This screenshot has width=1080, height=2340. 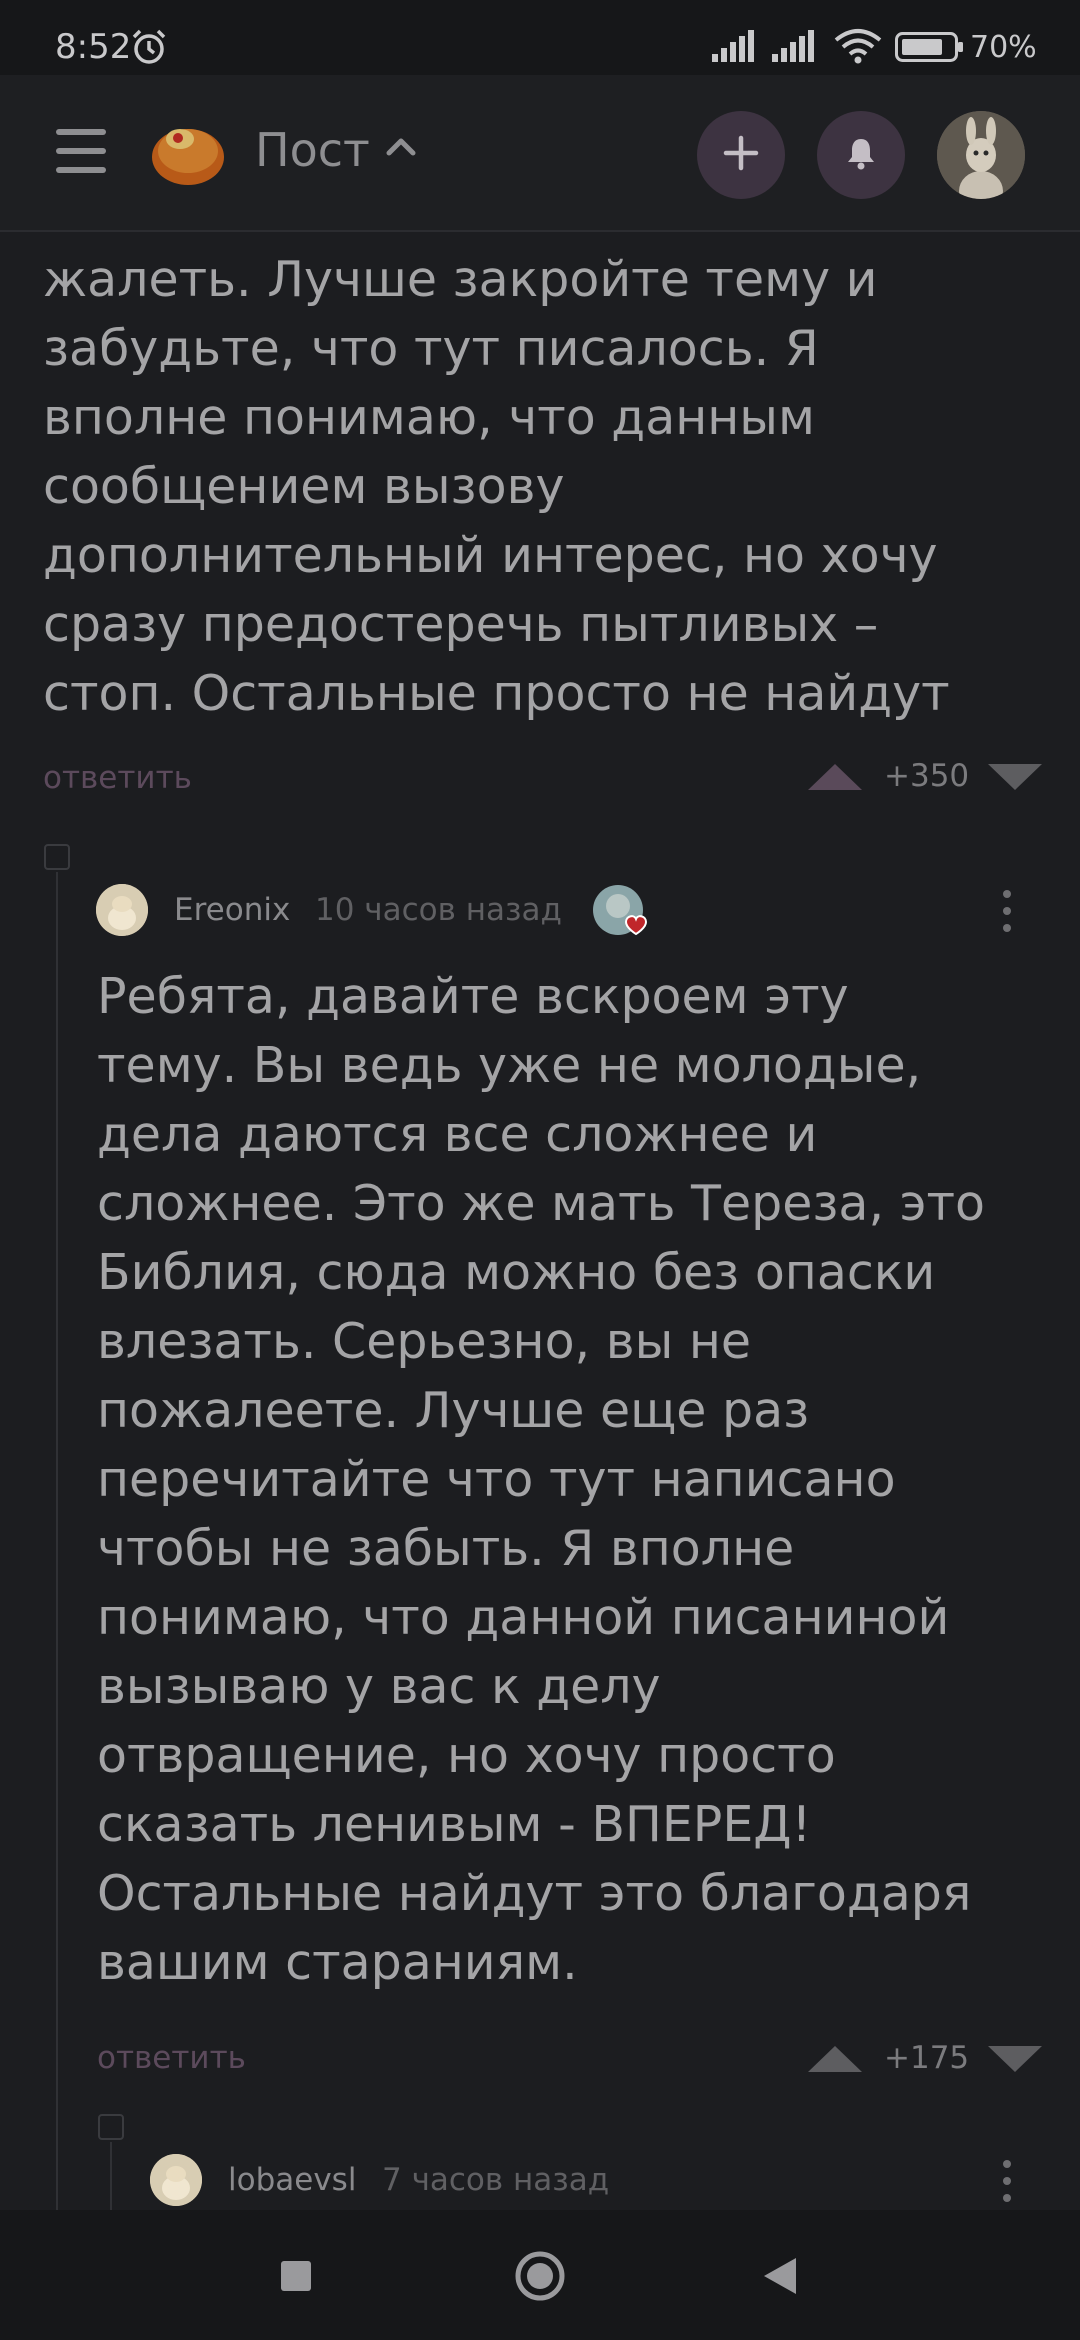 I want to click on battery-percent: 70%, so click(x=1003, y=47).